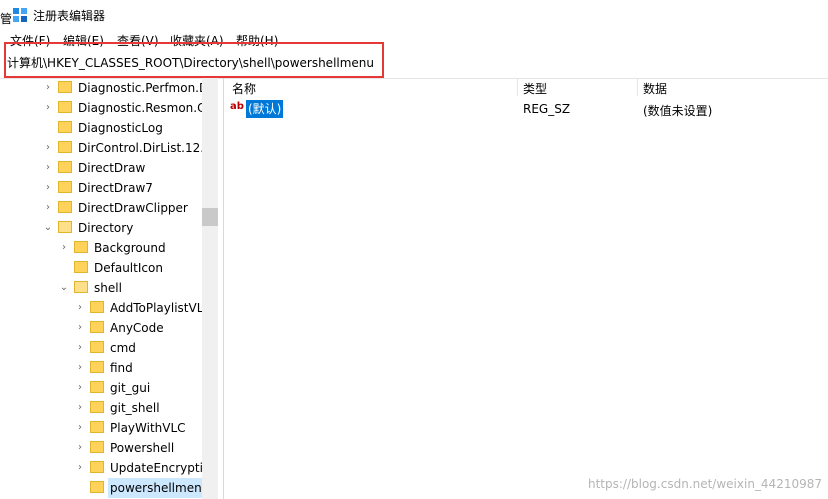  What do you see at coordinates (148, 428) in the screenshot?
I see `tree-item-label: PlayWithVLC` at bounding box center [148, 428].